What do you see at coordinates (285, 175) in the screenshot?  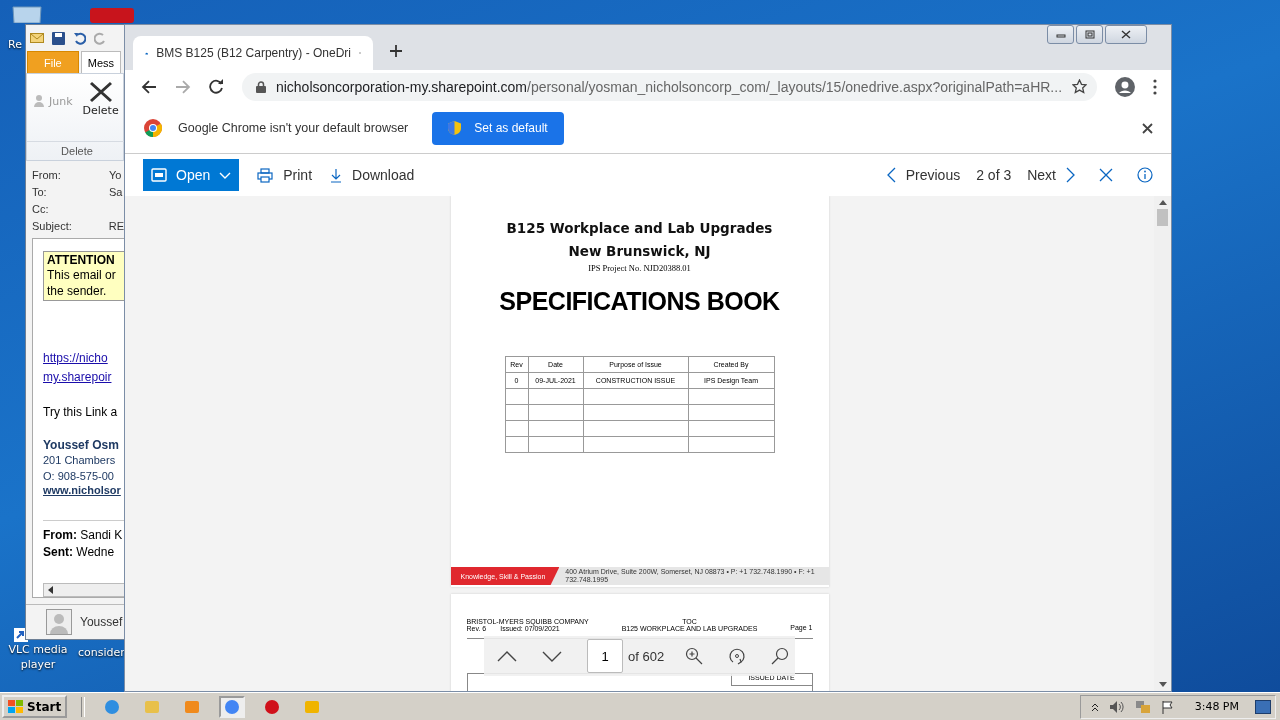 I see `print-button: Print` at bounding box center [285, 175].